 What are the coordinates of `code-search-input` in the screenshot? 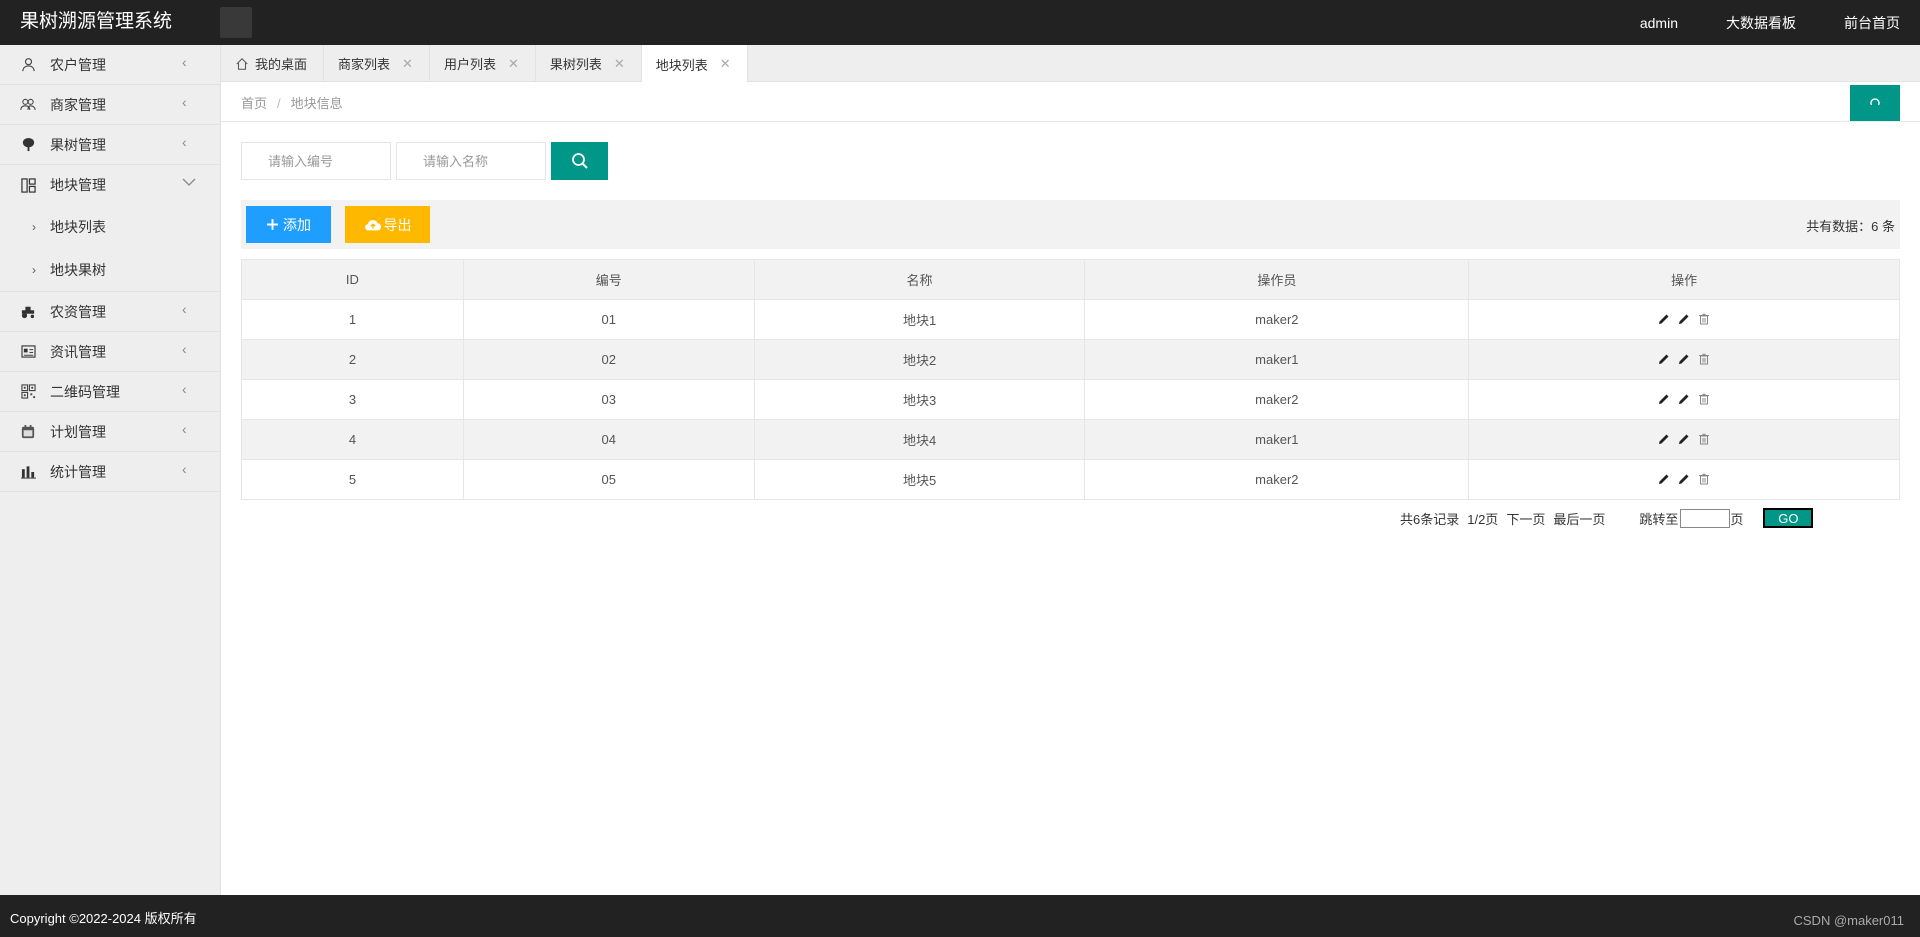 It's located at (316, 161).